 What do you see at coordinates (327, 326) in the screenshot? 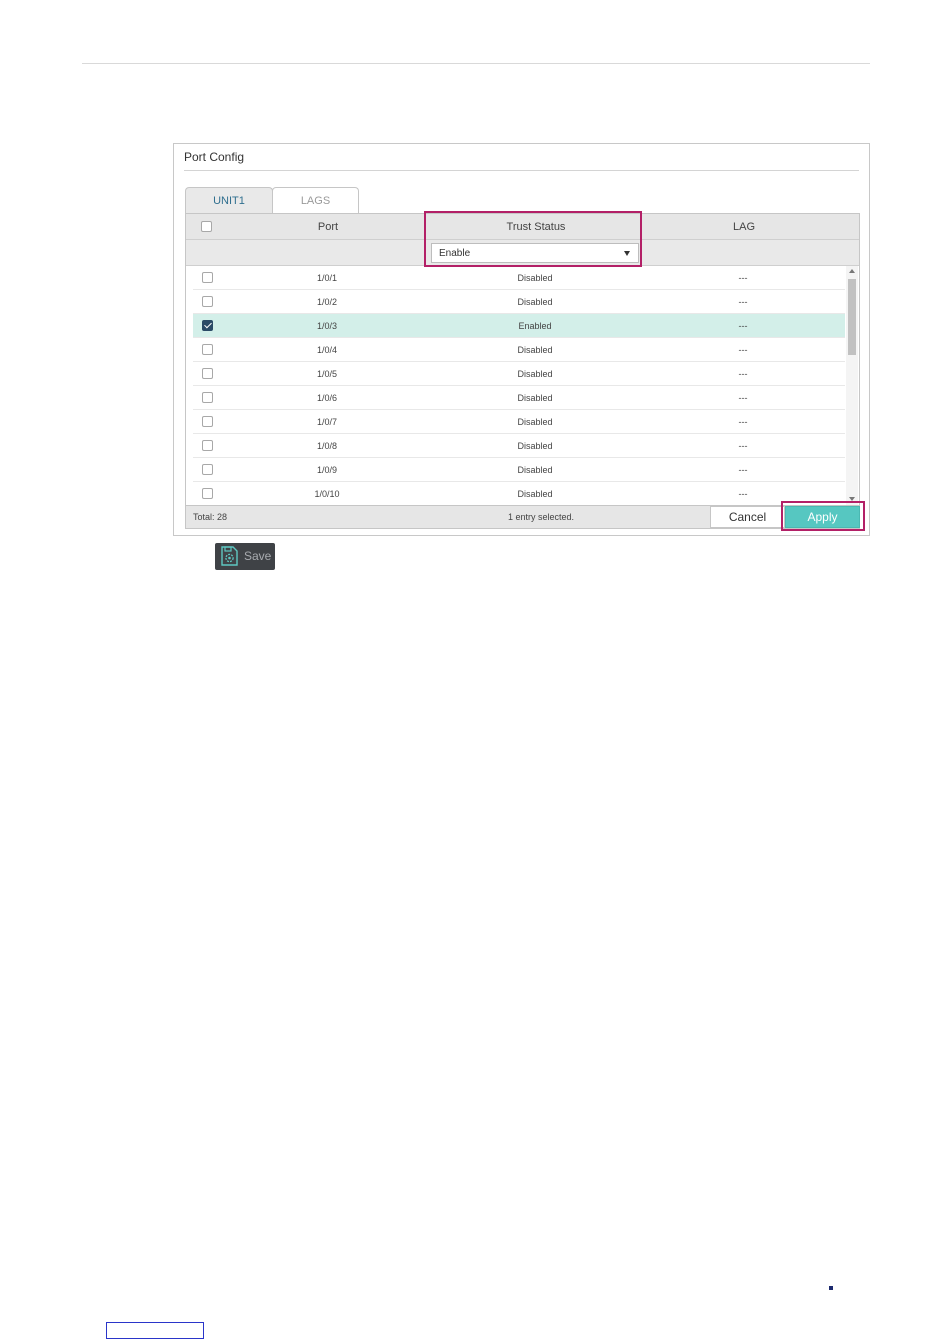
I see `port-cell: 1/0/3` at bounding box center [327, 326].